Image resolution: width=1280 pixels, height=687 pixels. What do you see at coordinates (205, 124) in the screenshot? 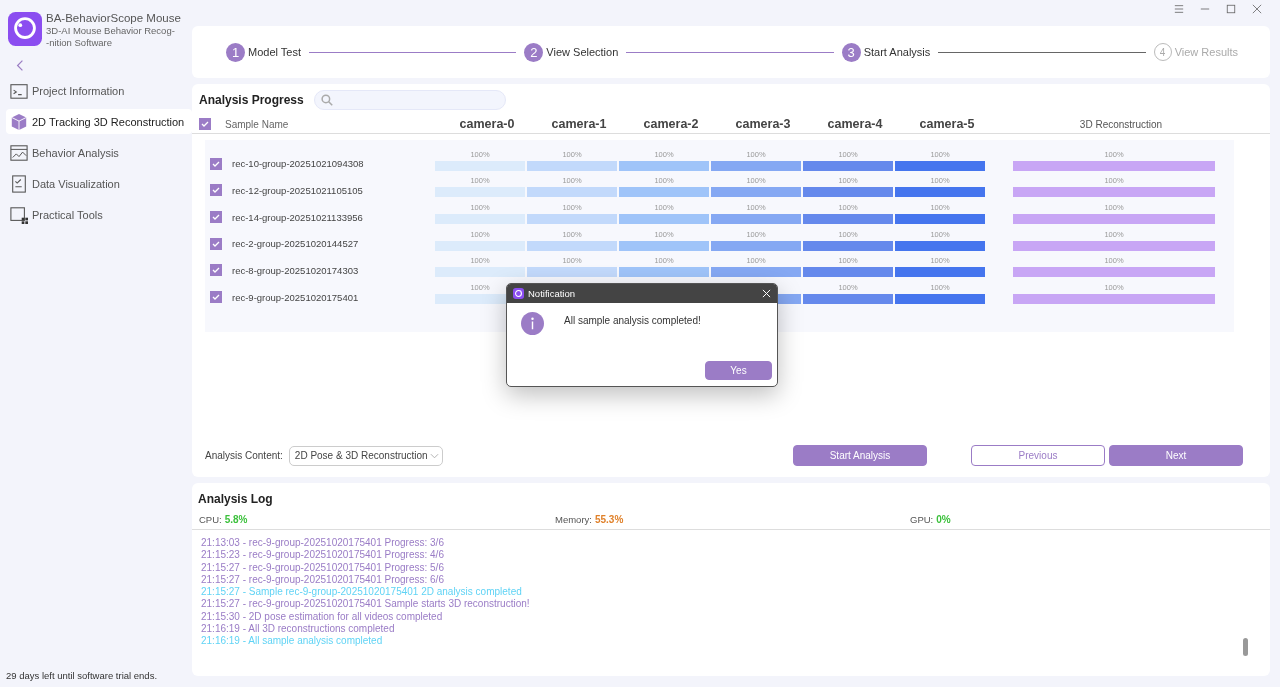
I see `select-all-checkbox` at bounding box center [205, 124].